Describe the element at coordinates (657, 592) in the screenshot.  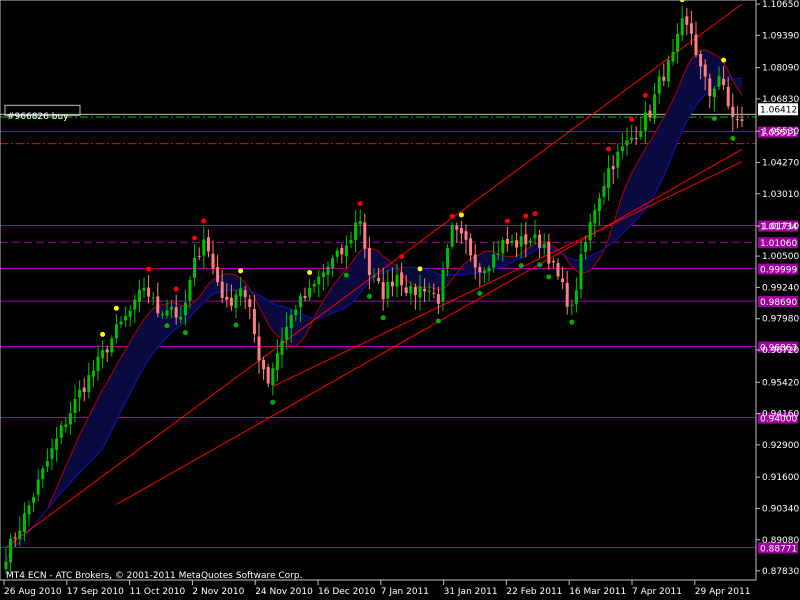
I see `time-tick-label: 7 Apr 2011` at that location.